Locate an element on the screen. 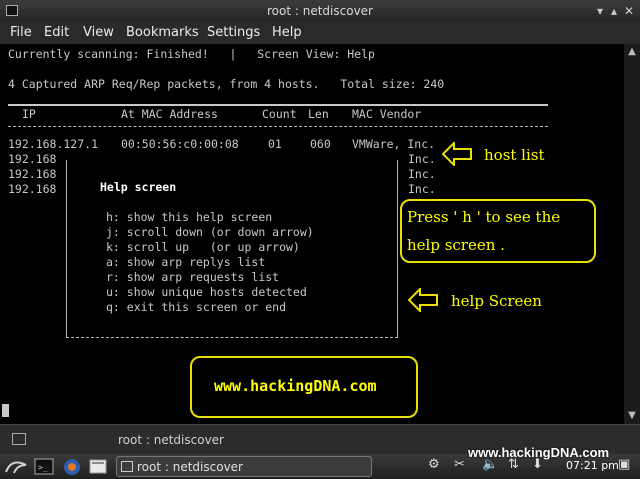 The height and width of the screenshot is (479, 640). annotation-press-h-box: Press ' h ' to see the help screen . is located at coordinates (498, 231).